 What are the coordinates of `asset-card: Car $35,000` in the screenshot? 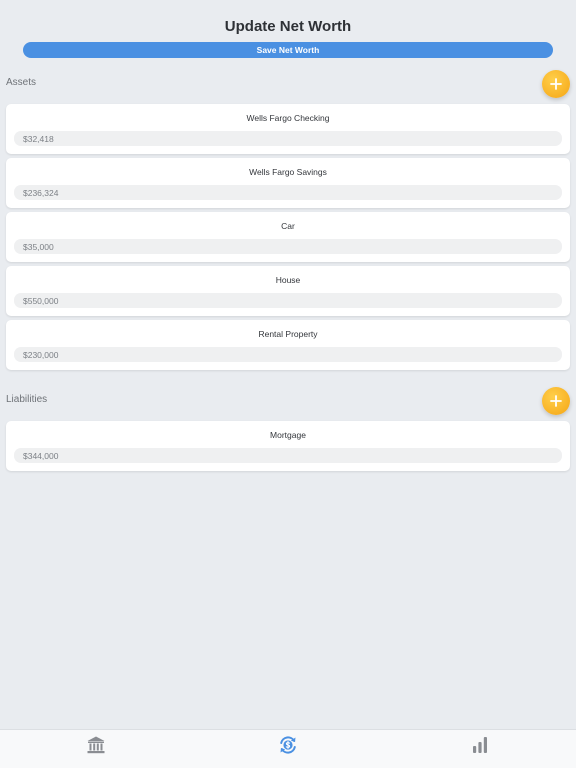 It's located at (288, 237).